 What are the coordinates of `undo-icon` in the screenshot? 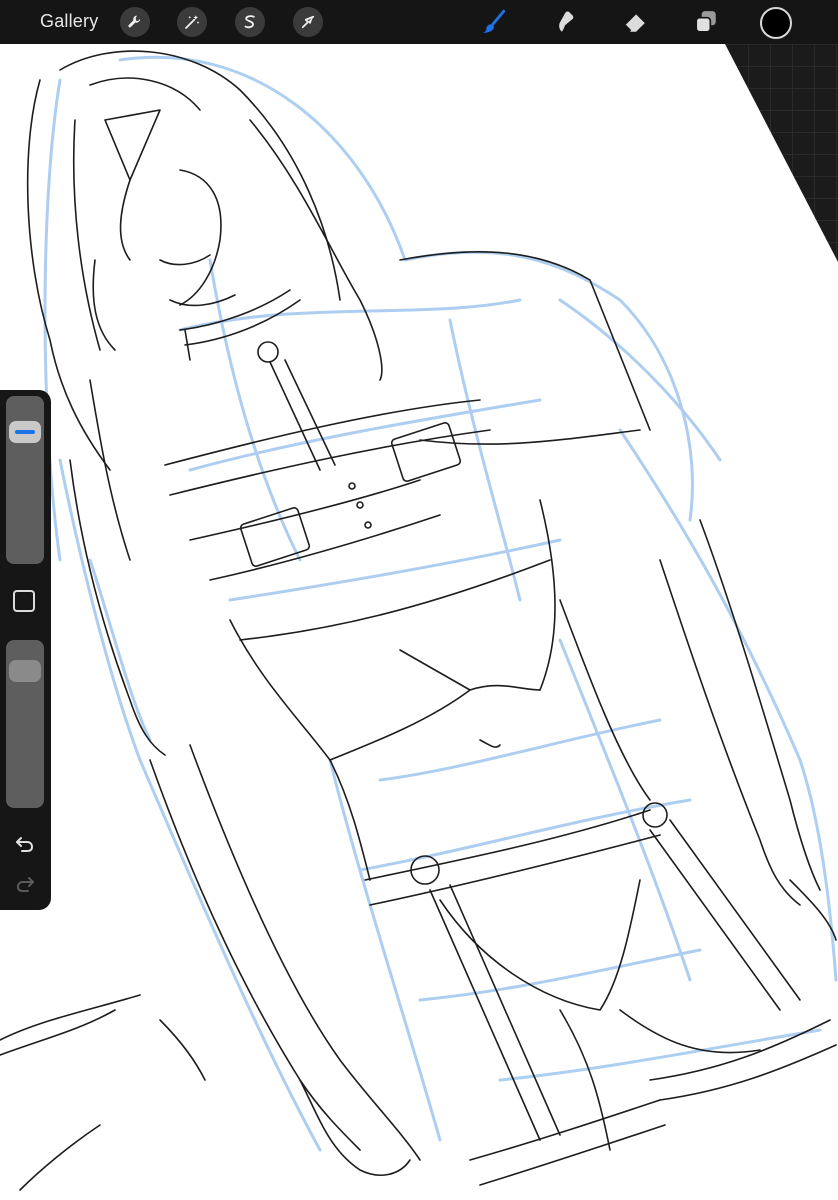 It's located at (25, 844).